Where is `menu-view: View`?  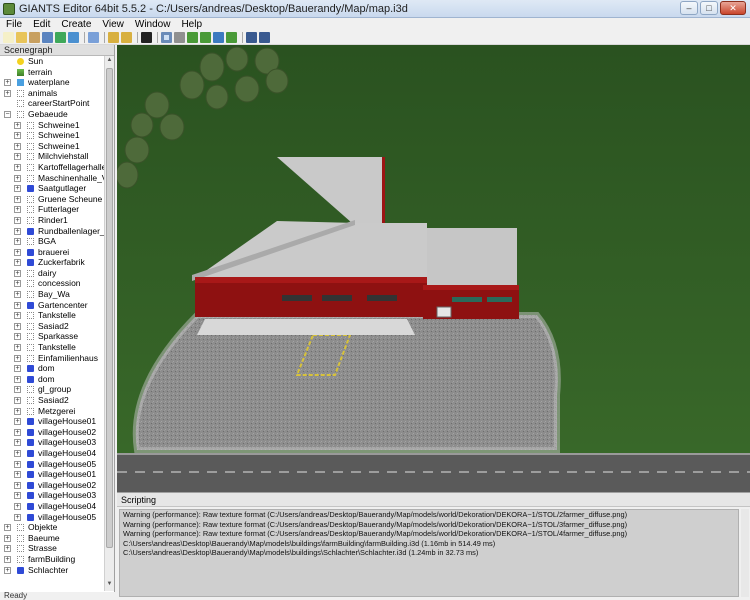 menu-view: View is located at coordinates (112, 24).